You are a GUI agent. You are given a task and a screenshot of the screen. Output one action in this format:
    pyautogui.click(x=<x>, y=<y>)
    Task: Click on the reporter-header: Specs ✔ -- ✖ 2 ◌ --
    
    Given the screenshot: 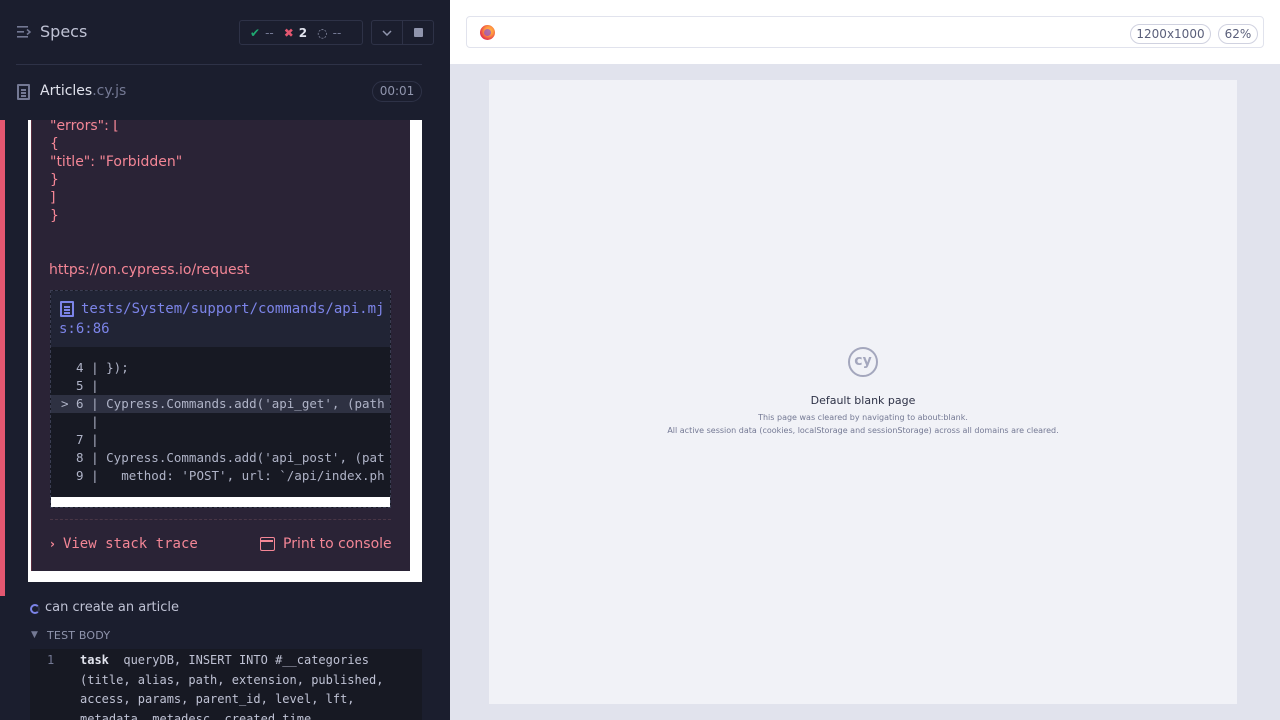 What is the action you would take?
    pyautogui.click(x=219, y=32)
    